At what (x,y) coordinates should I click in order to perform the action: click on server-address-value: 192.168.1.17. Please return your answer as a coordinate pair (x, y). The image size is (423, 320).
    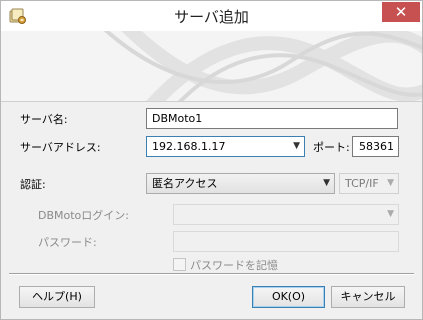
    Looking at the image, I should click on (189, 146).